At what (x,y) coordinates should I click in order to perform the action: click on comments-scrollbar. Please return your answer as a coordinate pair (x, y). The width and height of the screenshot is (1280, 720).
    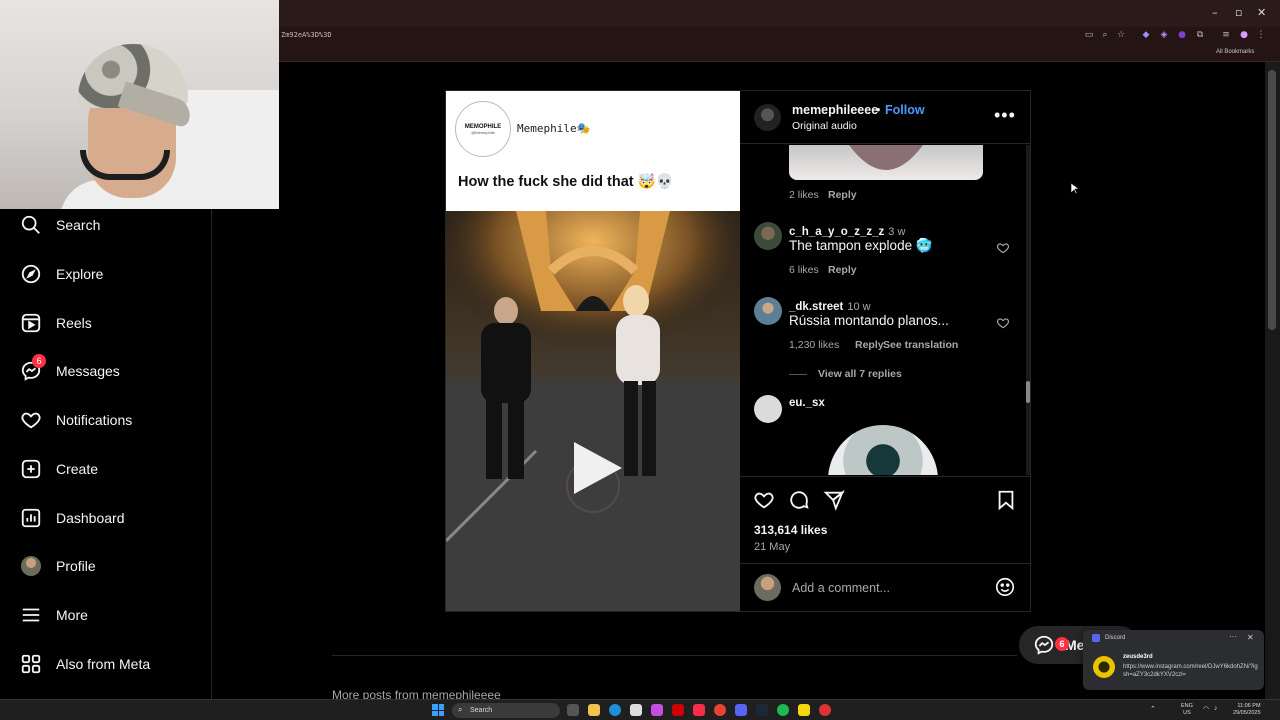
    Looking at the image, I should click on (1028, 310).